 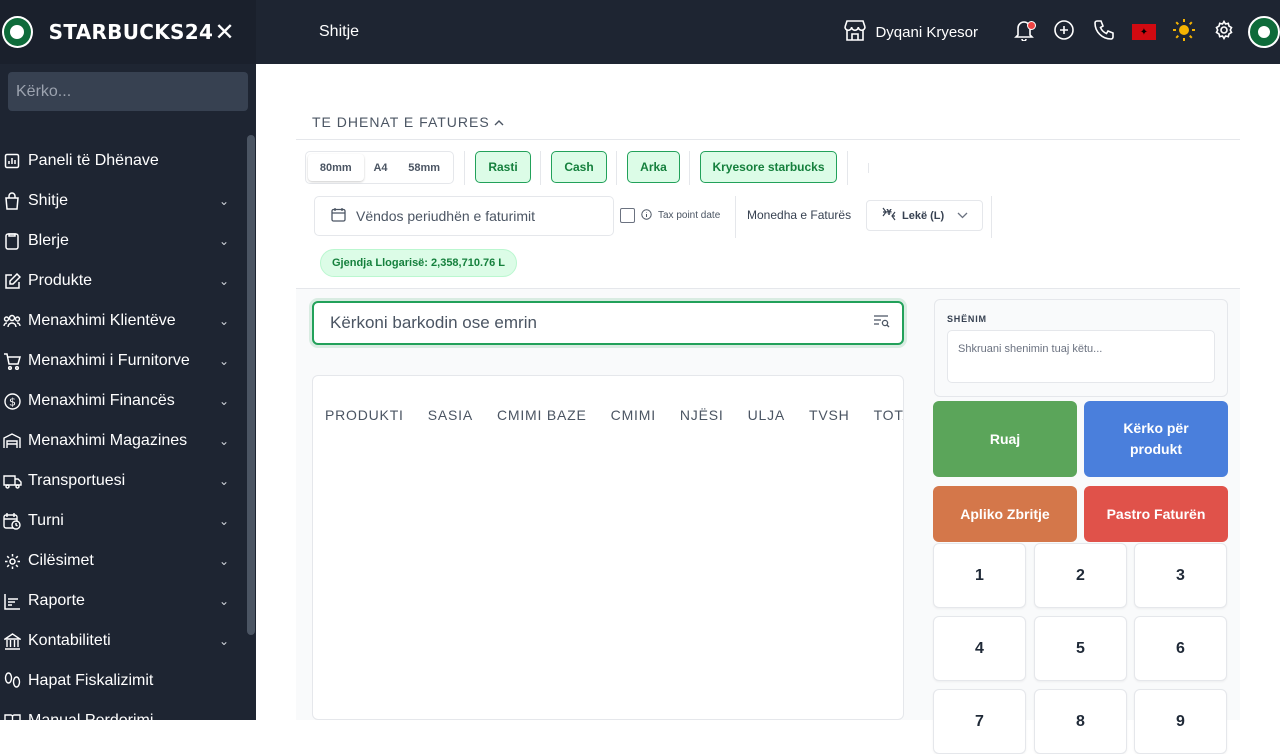 What do you see at coordinates (962, 216) in the screenshot?
I see `chevron-down-icon` at bounding box center [962, 216].